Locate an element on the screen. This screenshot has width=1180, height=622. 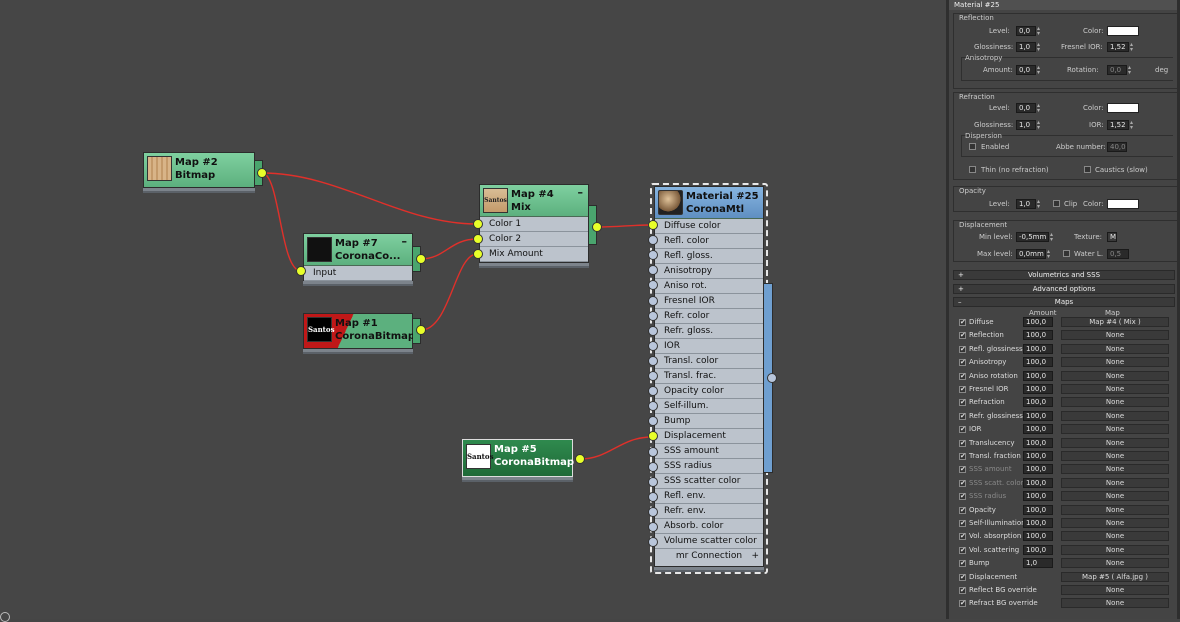
material-slot: Refr. color is located at coordinates (709, 316).